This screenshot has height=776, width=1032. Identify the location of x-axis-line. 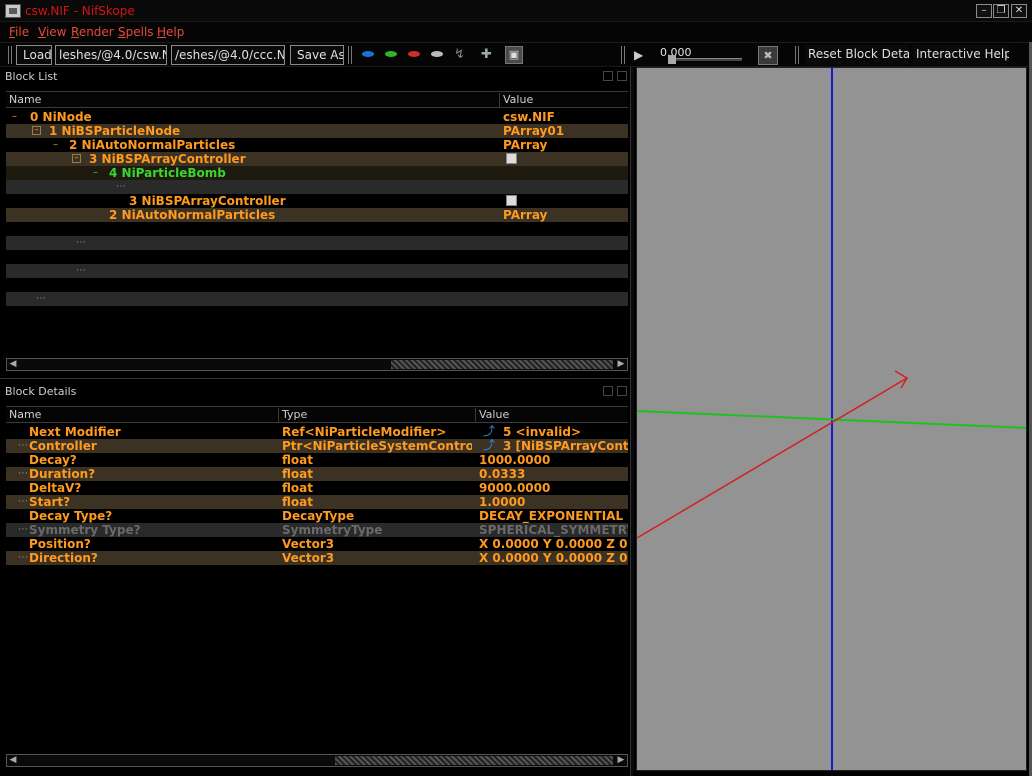
(772, 458).